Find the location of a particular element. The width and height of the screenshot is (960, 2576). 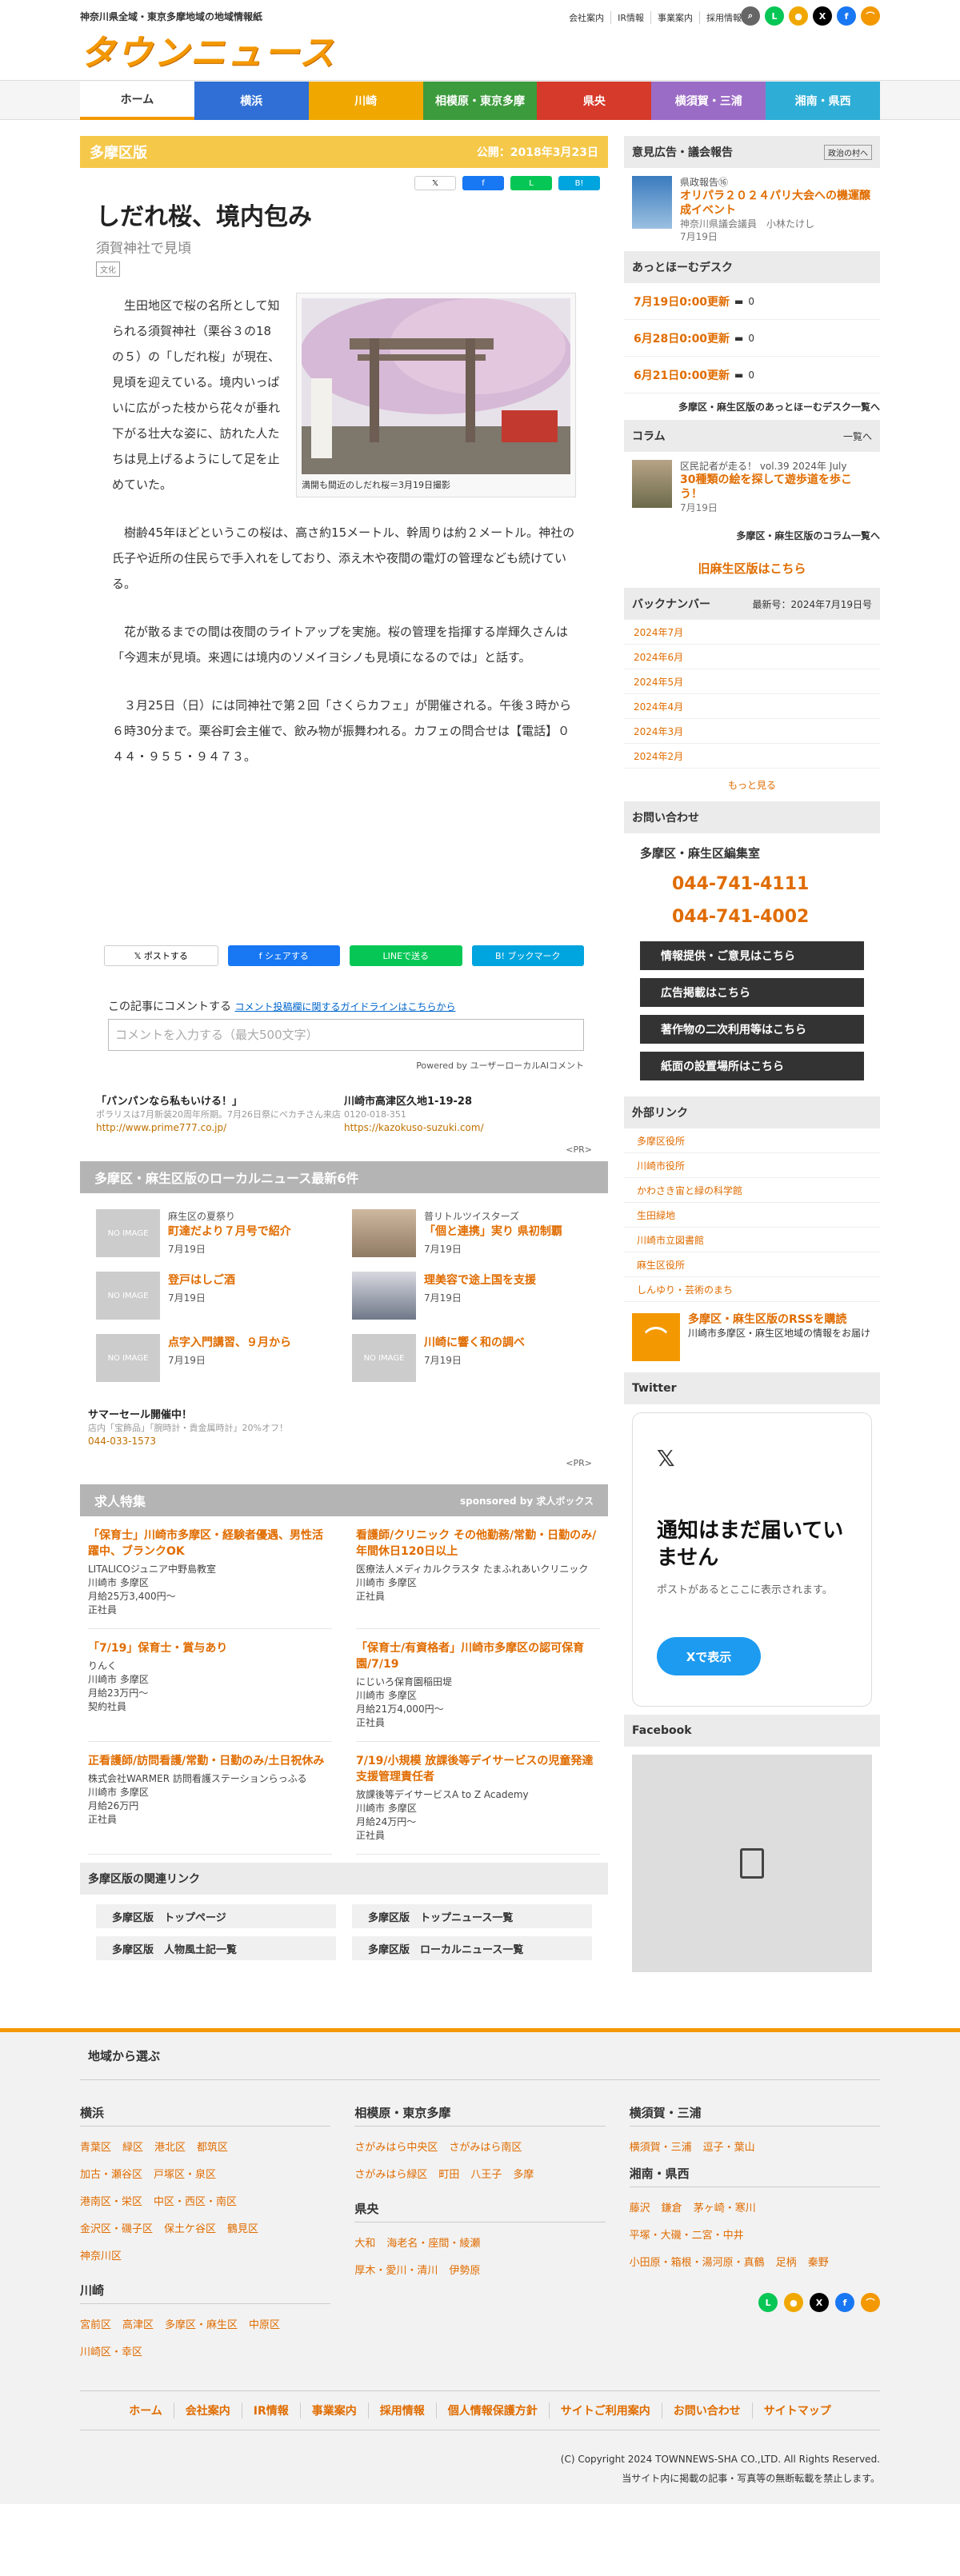

area-link: 加古・瀬谷区 is located at coordinates (111, 2175).